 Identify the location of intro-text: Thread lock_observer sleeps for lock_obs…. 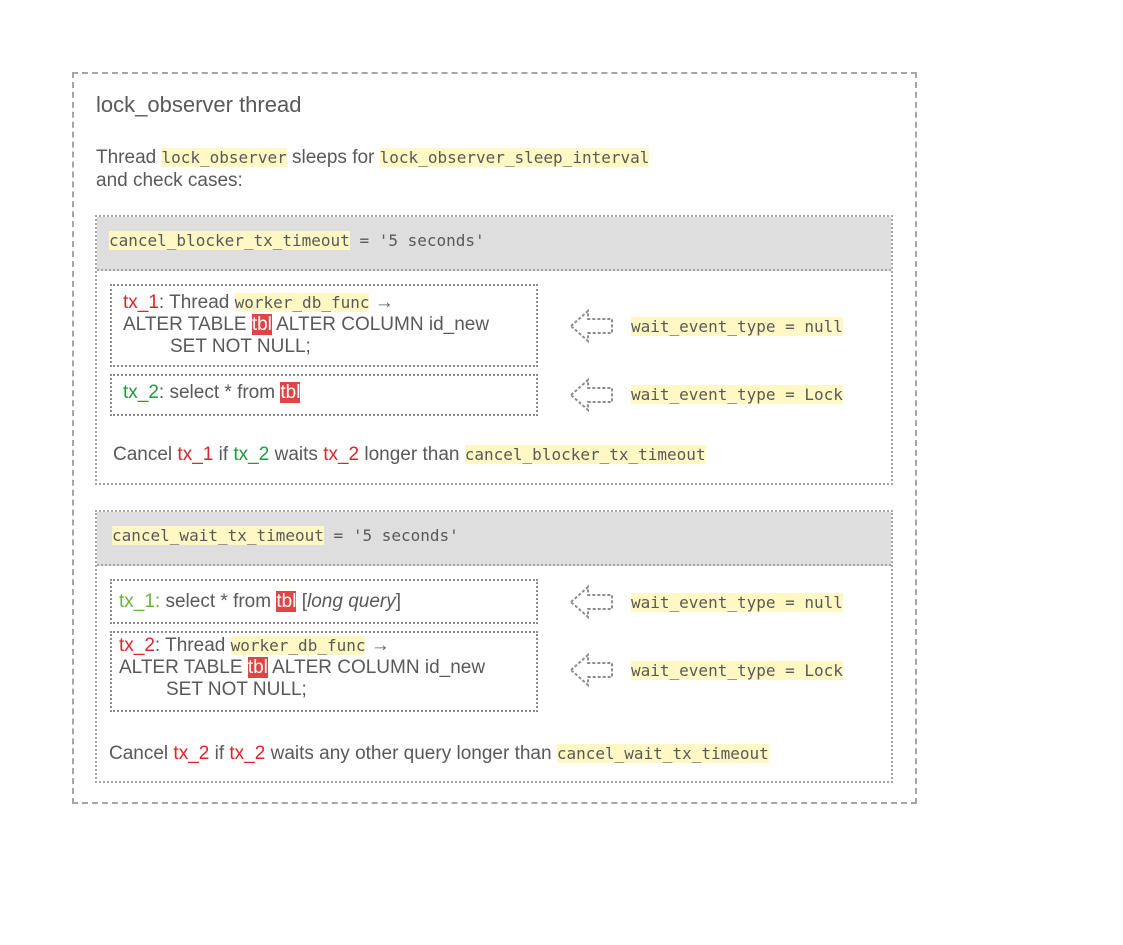
(373, 169).